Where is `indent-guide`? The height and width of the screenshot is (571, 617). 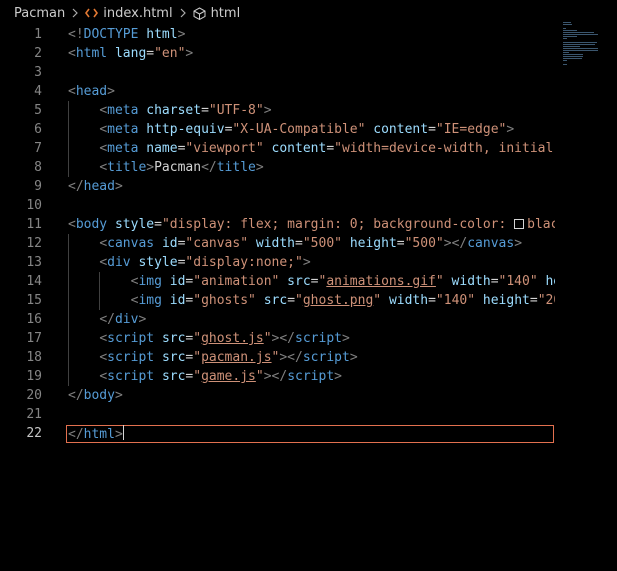 indent-guide is located at coordinates (99, 291).